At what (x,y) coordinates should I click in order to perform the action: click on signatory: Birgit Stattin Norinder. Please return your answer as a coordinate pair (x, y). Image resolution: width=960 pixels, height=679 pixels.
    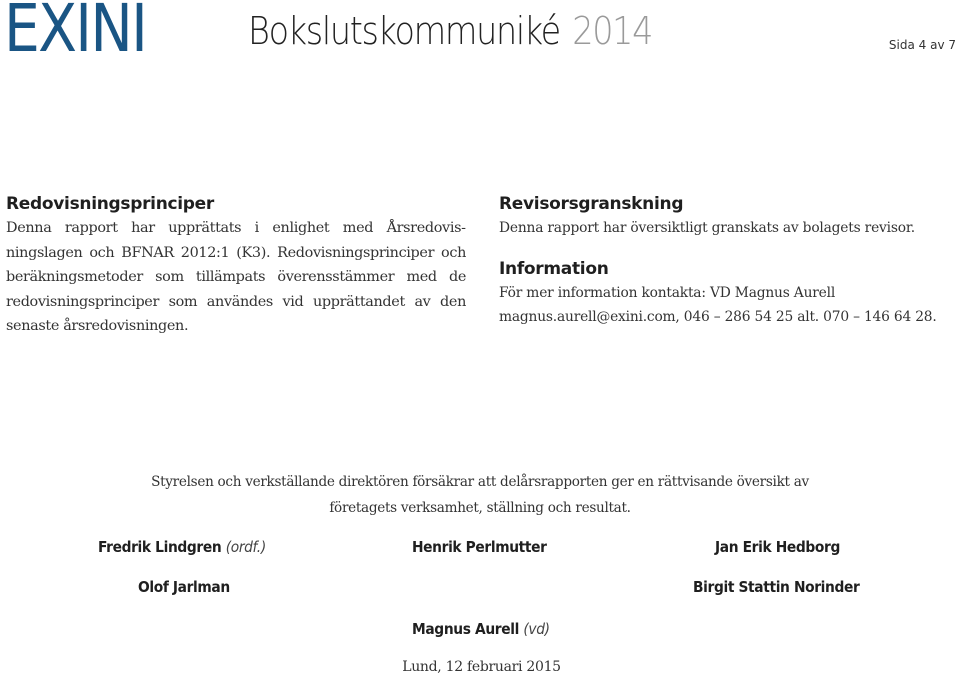
    Looking at the image, I should click on (776, 587).